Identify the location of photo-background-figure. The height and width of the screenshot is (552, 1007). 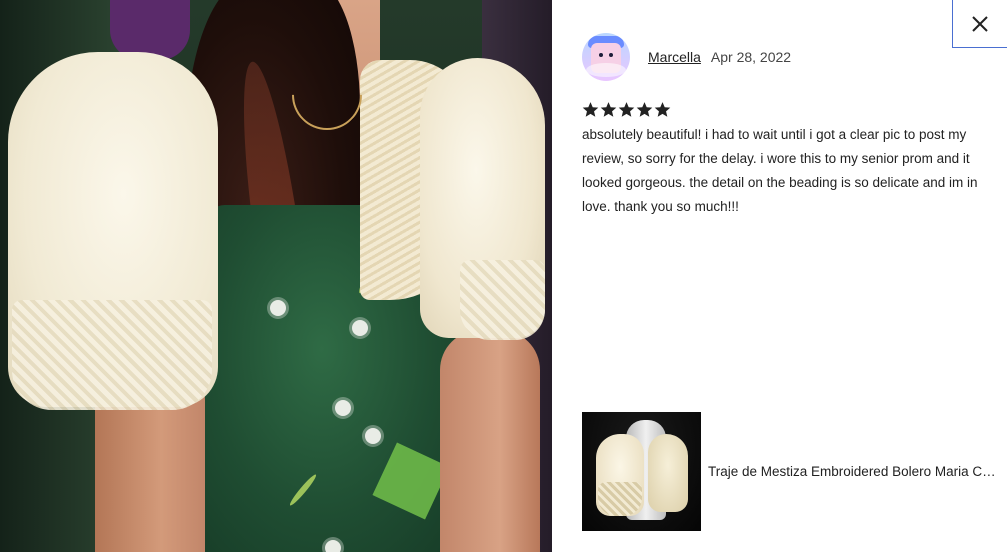
(150, 30).